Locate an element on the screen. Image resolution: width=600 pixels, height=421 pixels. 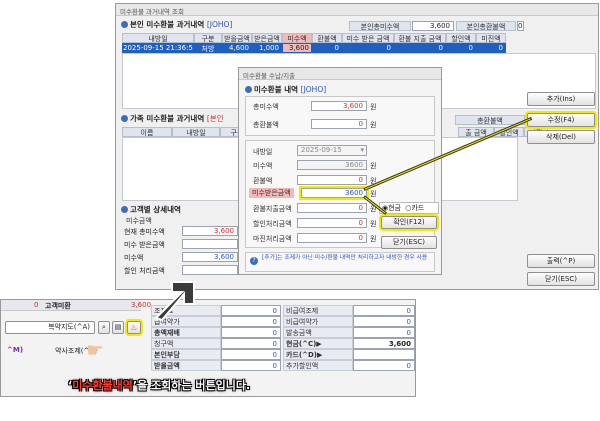
visit-date-label: 내방일 is located at coordinates (263, 152).